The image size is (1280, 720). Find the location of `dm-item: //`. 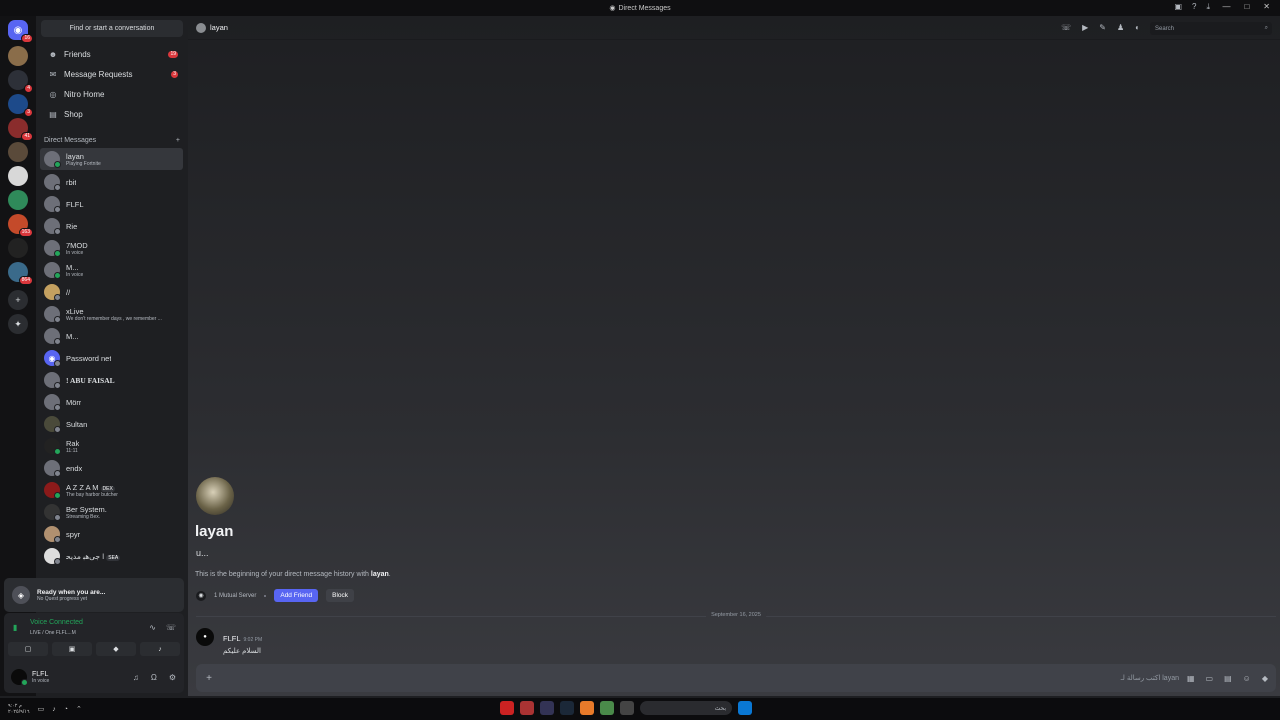

dm-item: // is located at coordinates (111, 292).